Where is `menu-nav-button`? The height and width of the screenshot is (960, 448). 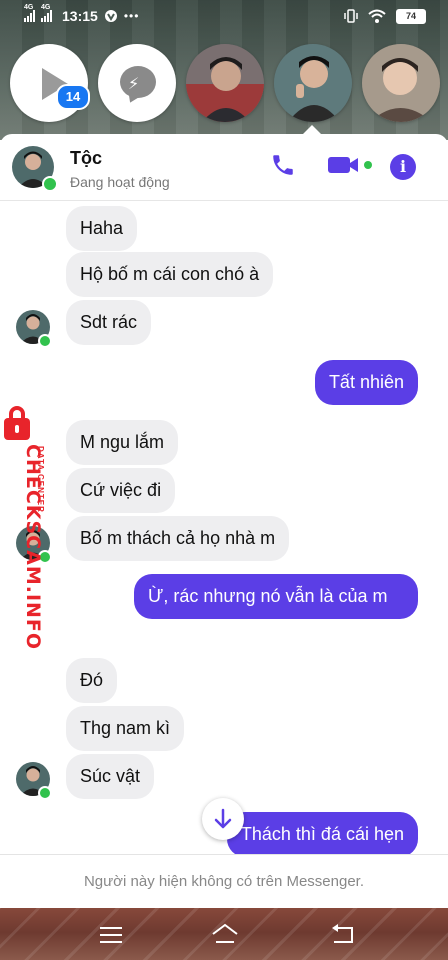
menu-nav-button is located at coordinates (111, 937).